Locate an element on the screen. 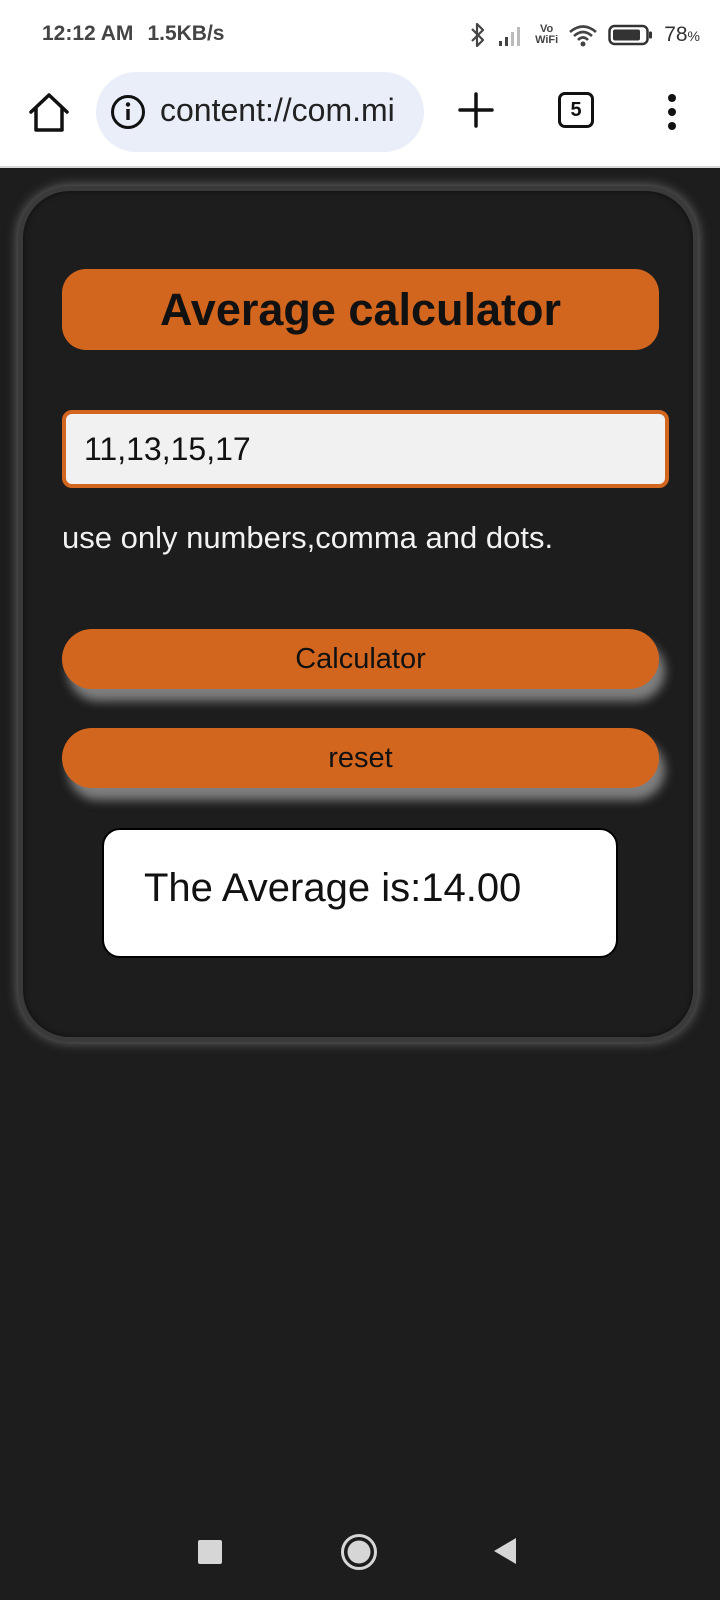  battery-level: 78% is located at coordinates (682, 35).